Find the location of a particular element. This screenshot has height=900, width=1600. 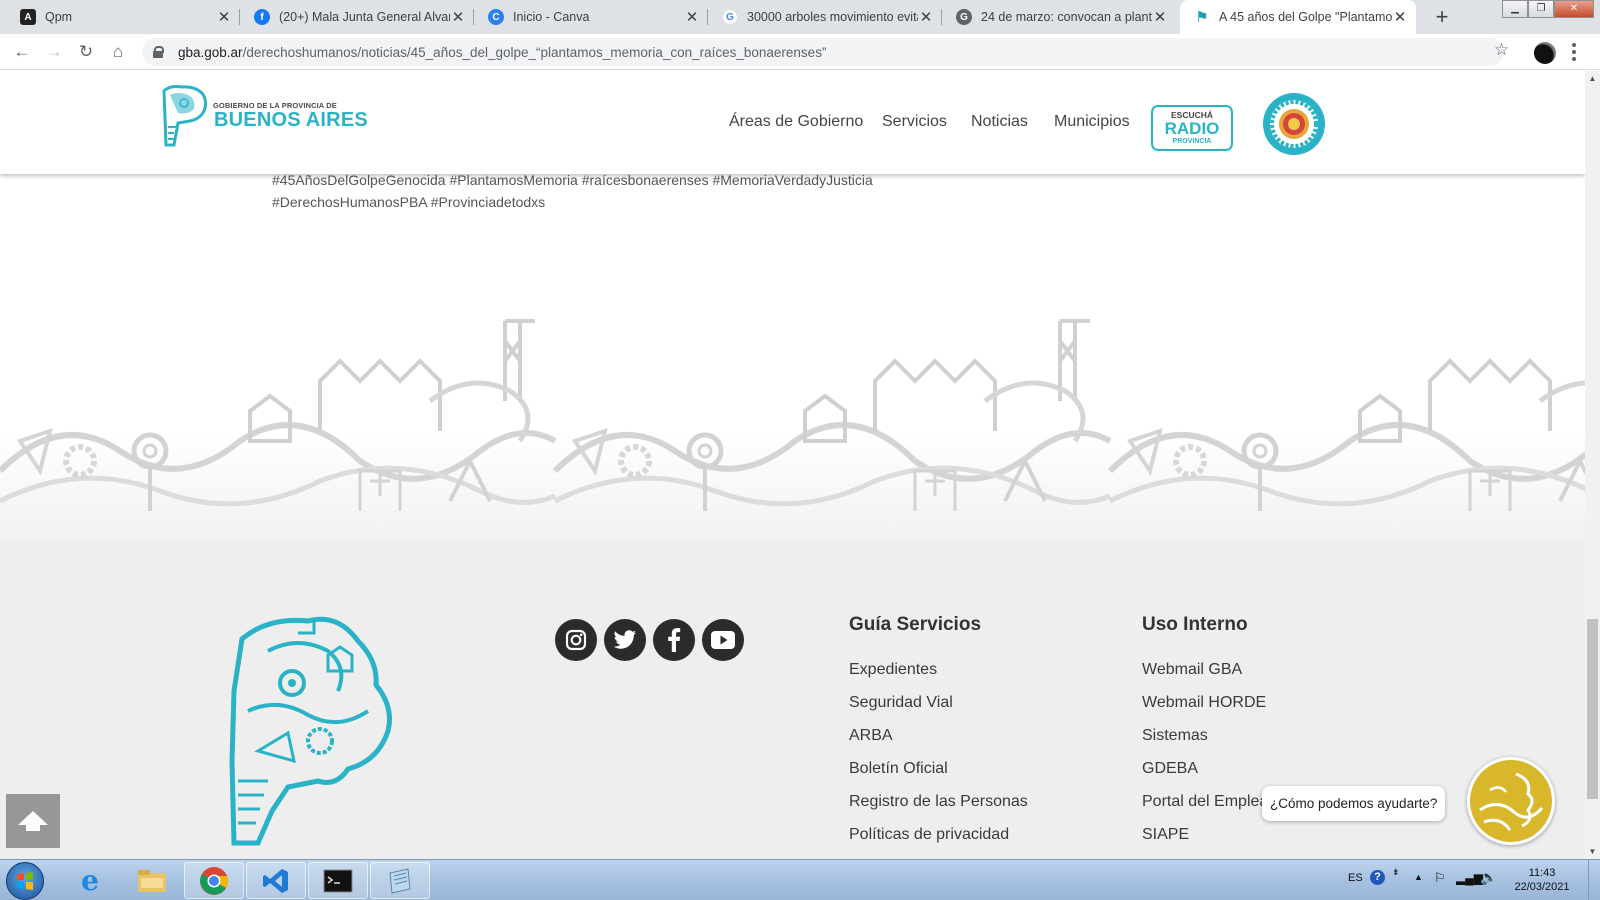

page-scrollbar: ▲ ▼ is located at coordinates (1592, 465).